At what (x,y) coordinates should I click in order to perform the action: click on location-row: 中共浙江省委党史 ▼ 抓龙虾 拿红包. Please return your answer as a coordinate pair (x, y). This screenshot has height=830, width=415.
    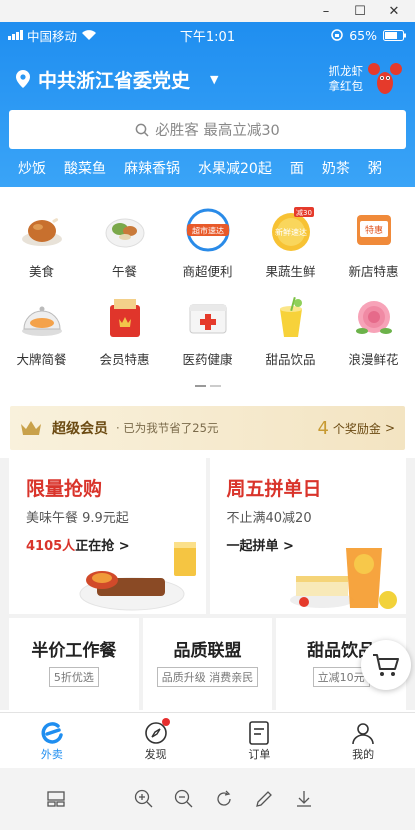
    Looking at the image, I should click on (207, 79).